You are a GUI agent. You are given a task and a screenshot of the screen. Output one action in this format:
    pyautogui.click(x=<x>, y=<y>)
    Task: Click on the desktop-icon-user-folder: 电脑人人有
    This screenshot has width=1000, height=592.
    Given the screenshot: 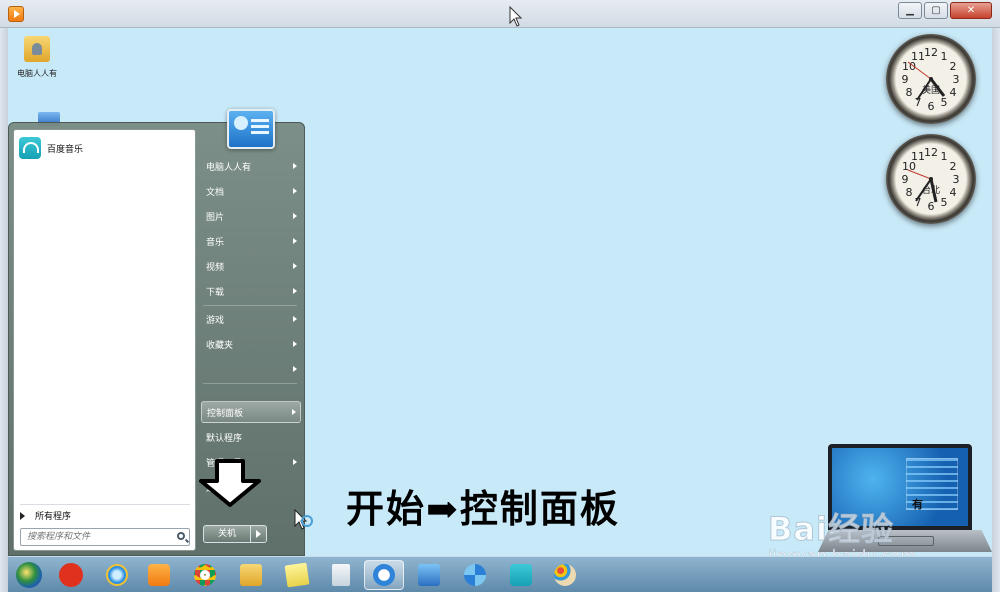 What is the action you would take?
    pyautogui.click(x=37, y=57)
    